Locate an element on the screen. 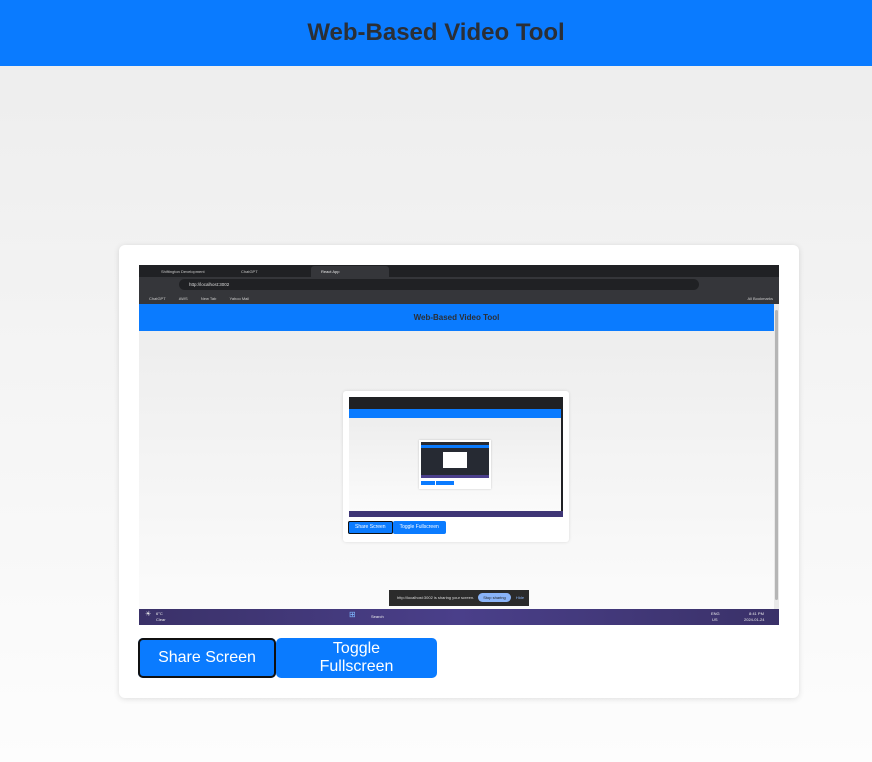 The image size is (872, 762). captured-page-title: Web-Based Video Tool is located at coordinates (456, 317).